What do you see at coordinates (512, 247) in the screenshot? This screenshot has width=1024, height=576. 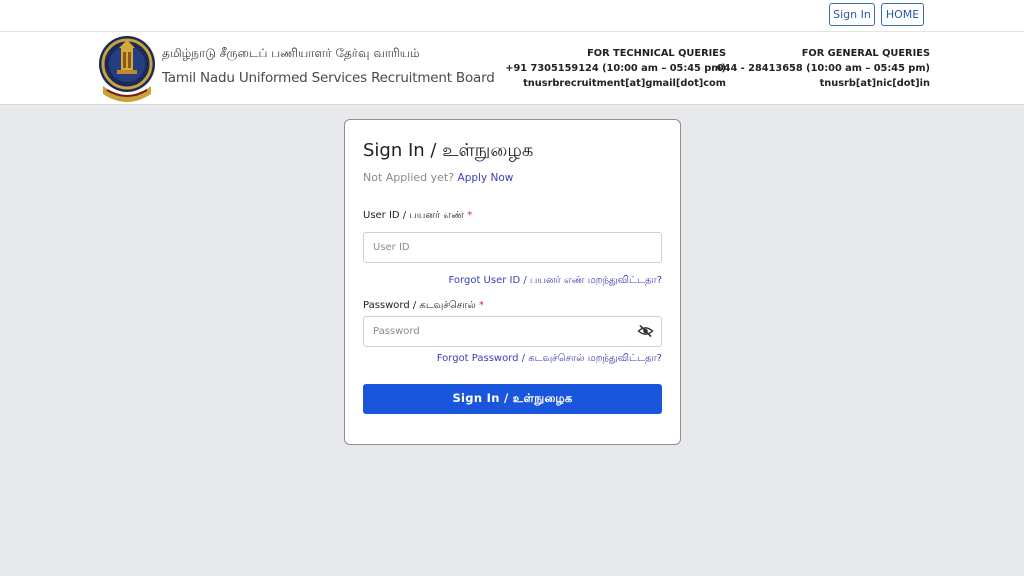 I see `user-id-input` at bounding box center [512, 247].